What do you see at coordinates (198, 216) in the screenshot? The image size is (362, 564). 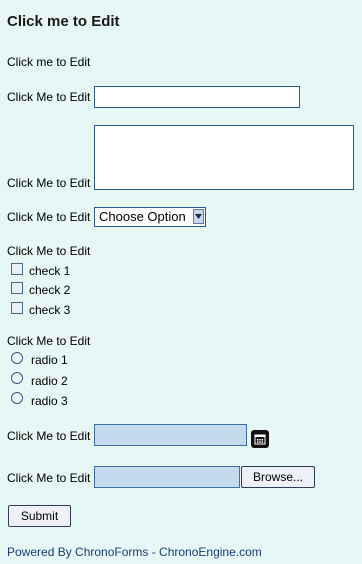 I see `chevron-down-icon` at bounding box center [198, 216].